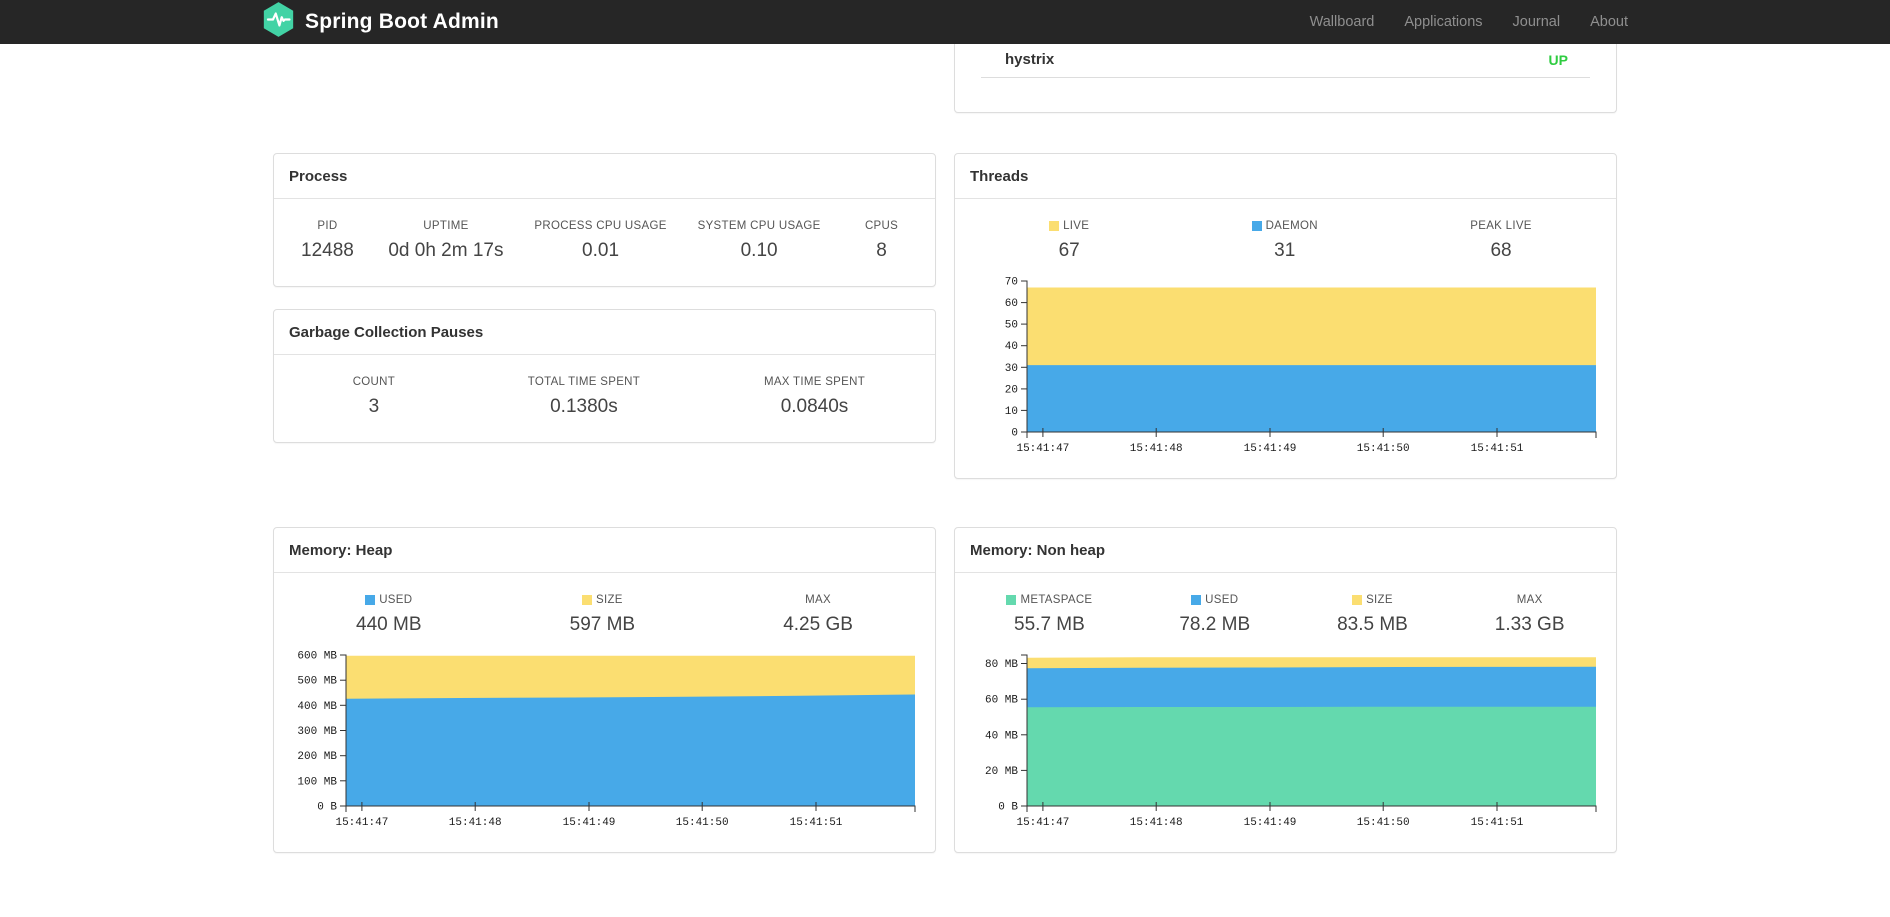 The width and height of the screenshot is (1890, 917). Describe the element at coordinates (1049, 624) in the screenshot. I see `stat-value: 55.7 MB` at that location.